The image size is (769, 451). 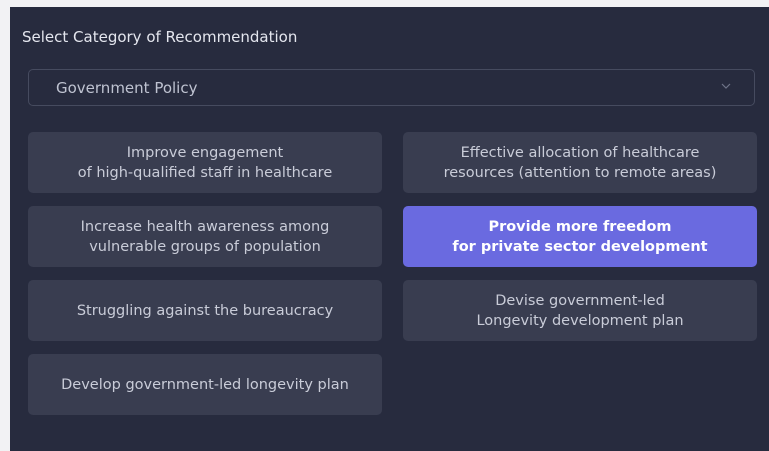 What do you see at coordinates (205, 246) in the screenshot?
I see `option-line-2: vulnerable groups of population` at bounding box center [205, 246].